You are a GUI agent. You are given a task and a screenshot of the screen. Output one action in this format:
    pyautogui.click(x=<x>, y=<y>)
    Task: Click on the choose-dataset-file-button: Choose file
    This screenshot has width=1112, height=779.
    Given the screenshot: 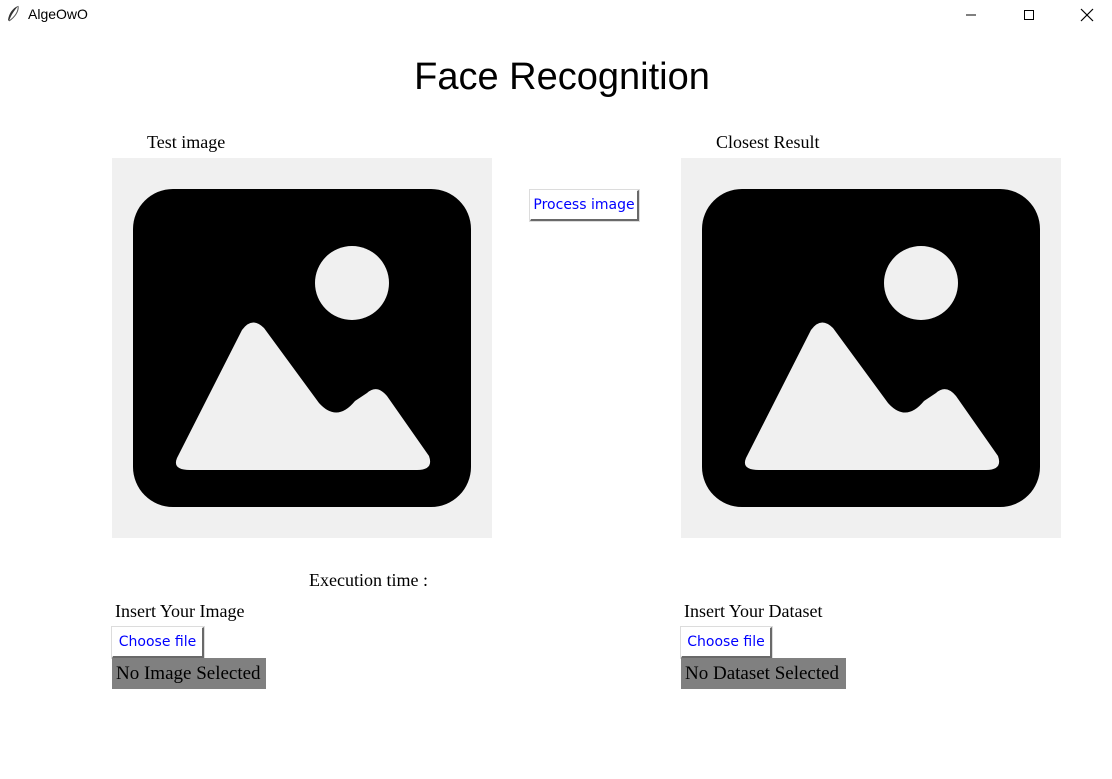 What is the action you would take?
    pyautogui.click(x=726, y=642)
    